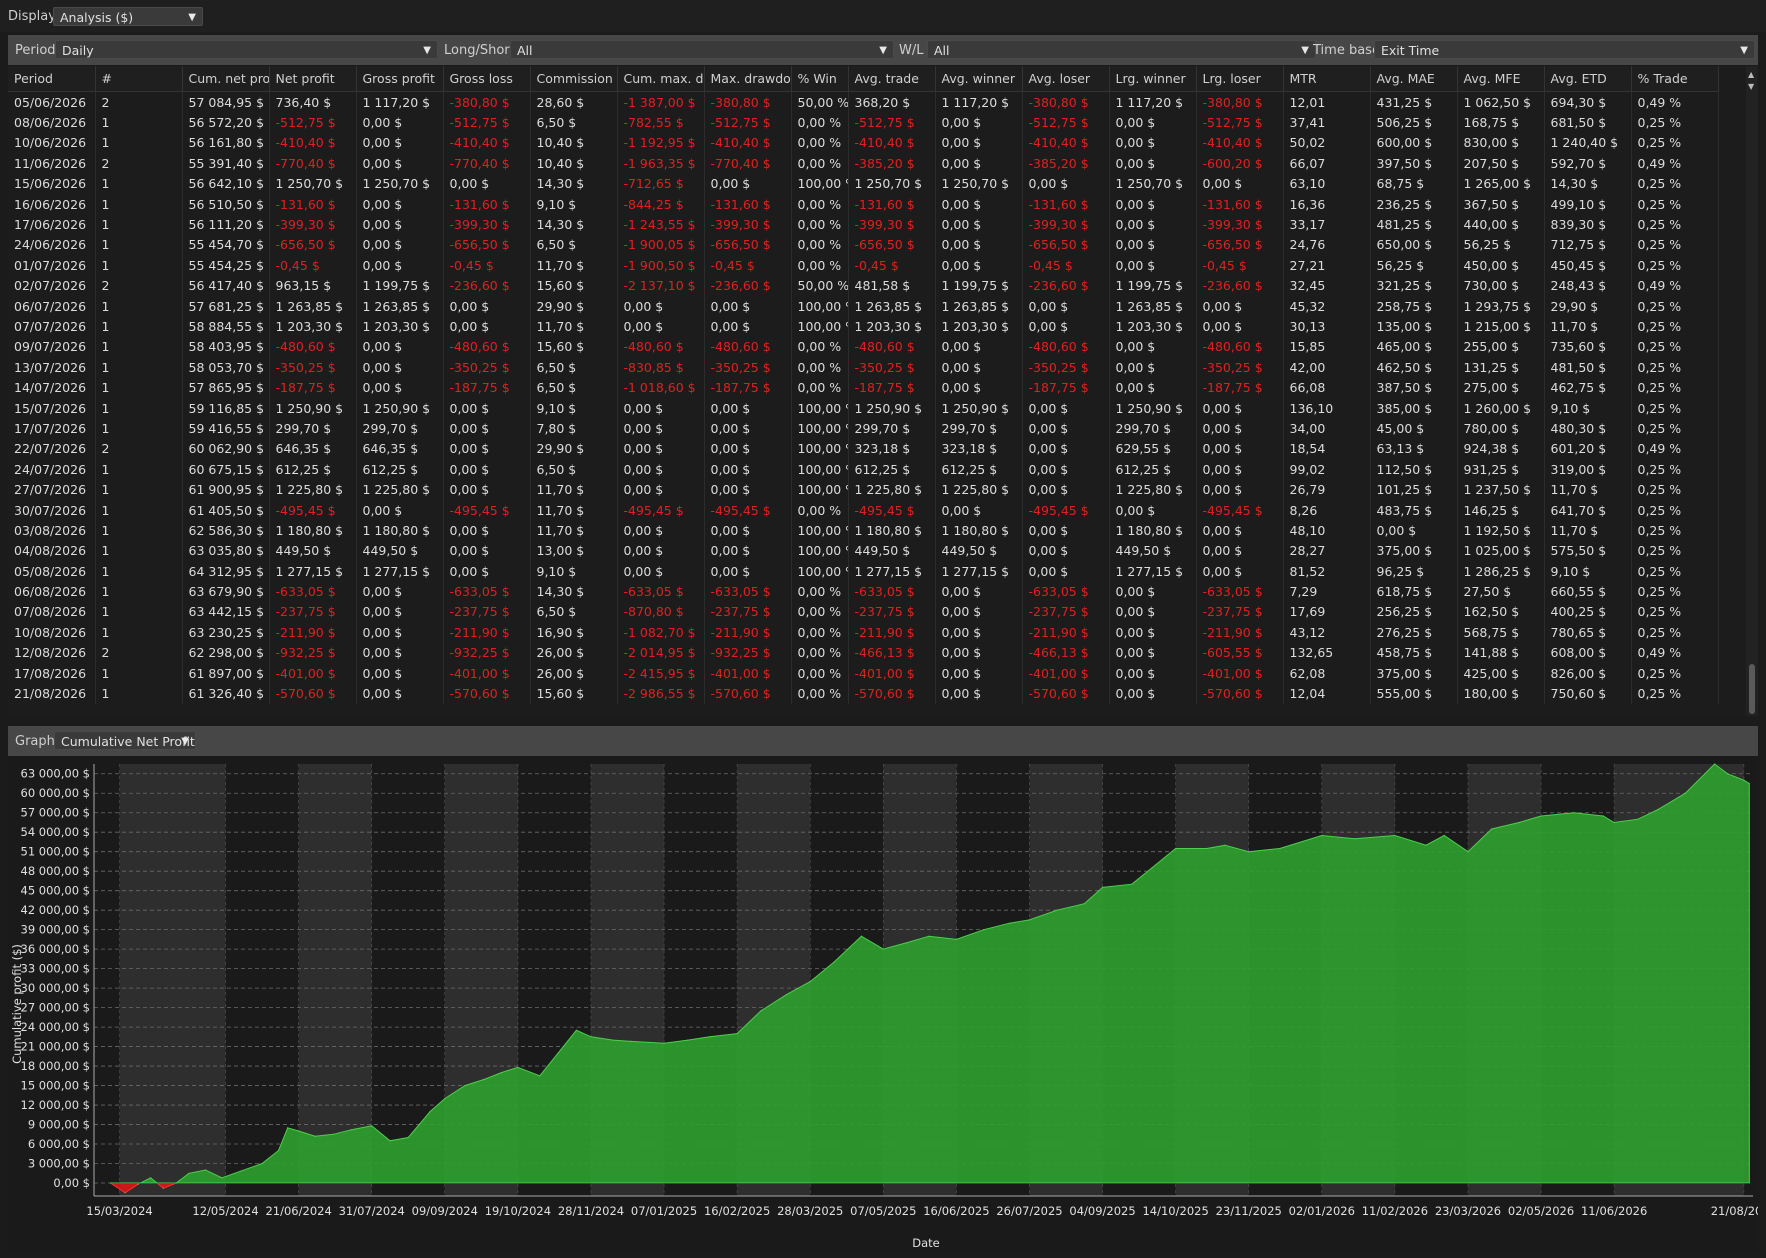 The height and width of the screenshot is (1258, 1766). Describe the element at coordinates (128, 16) in the screenshot. I see `display-select: Analysis ($) ▼` at that location.